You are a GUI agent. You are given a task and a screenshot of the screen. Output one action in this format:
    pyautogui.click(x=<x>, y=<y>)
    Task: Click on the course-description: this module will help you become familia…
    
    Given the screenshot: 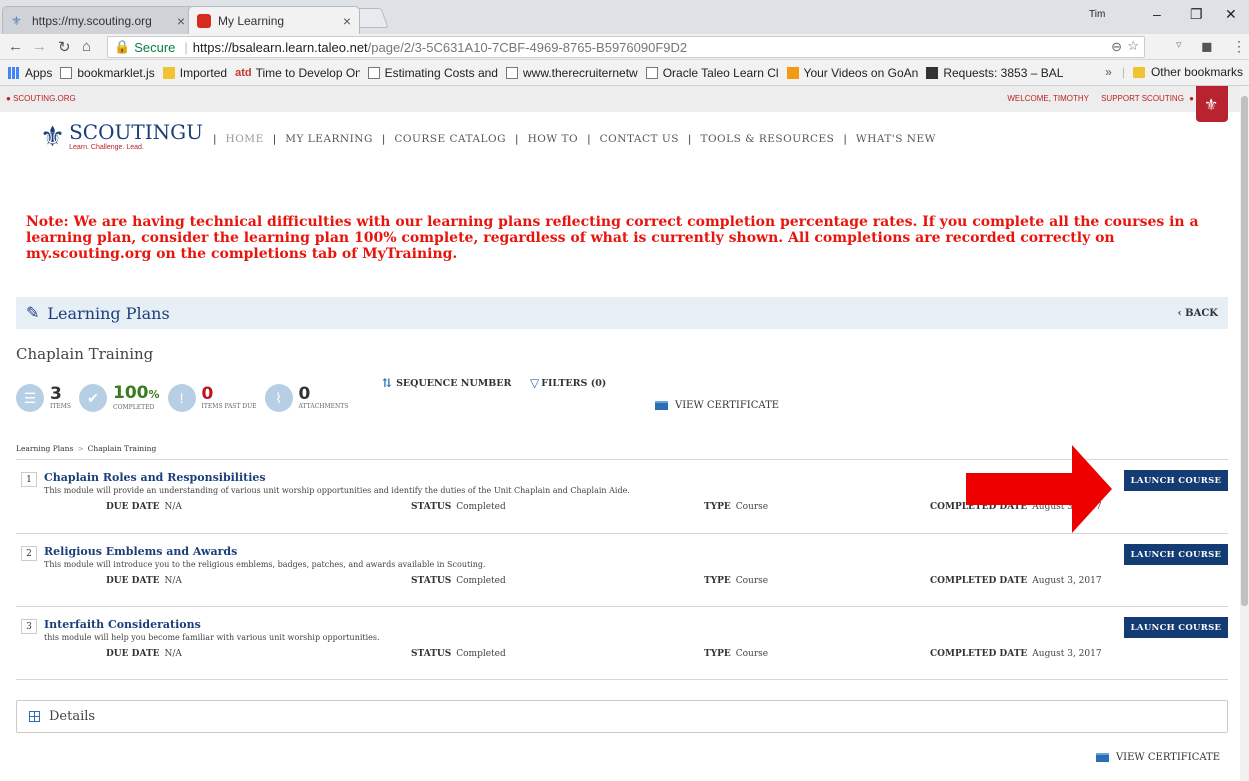 What is the action you would take?
    pyautogui.click(x=212, y=637)
    